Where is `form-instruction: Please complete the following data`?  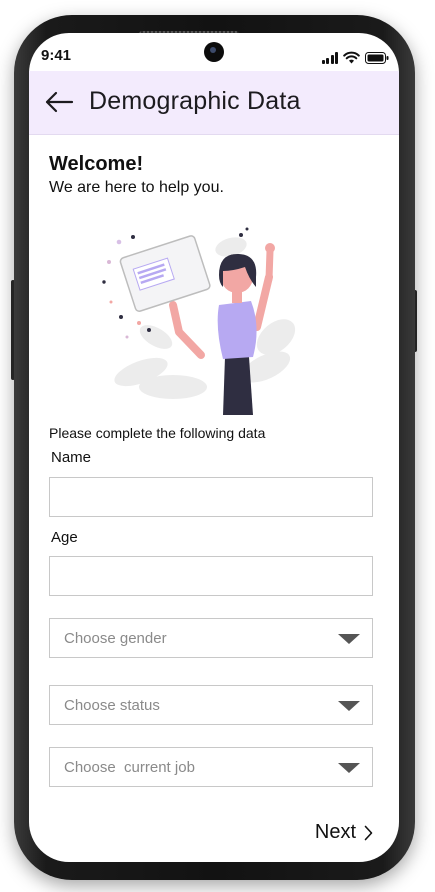 form-instruction: Please complete the following data is located at coordinates (157, 433).